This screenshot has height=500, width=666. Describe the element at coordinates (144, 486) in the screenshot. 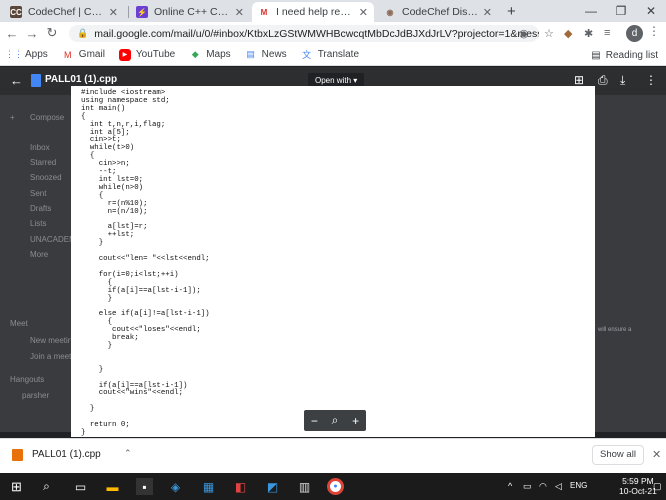

I see `terminal-icon: ▪` at that location.